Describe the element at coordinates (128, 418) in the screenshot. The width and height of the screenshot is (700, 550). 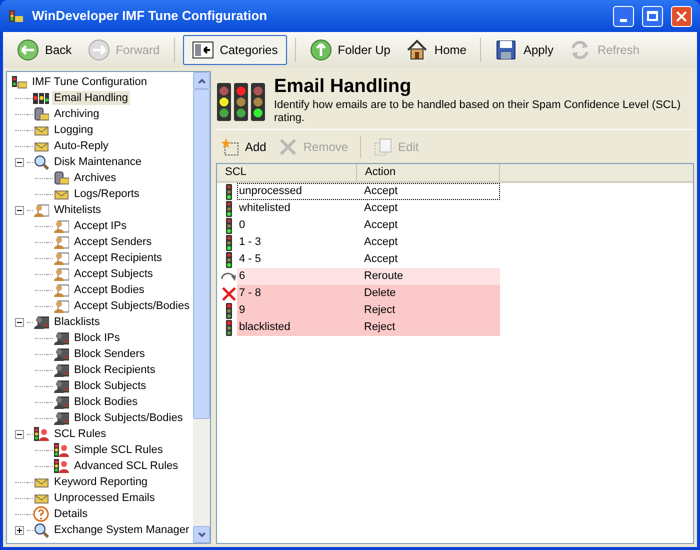
I see `tree-item: Block Subjects/Bodies` at that location.